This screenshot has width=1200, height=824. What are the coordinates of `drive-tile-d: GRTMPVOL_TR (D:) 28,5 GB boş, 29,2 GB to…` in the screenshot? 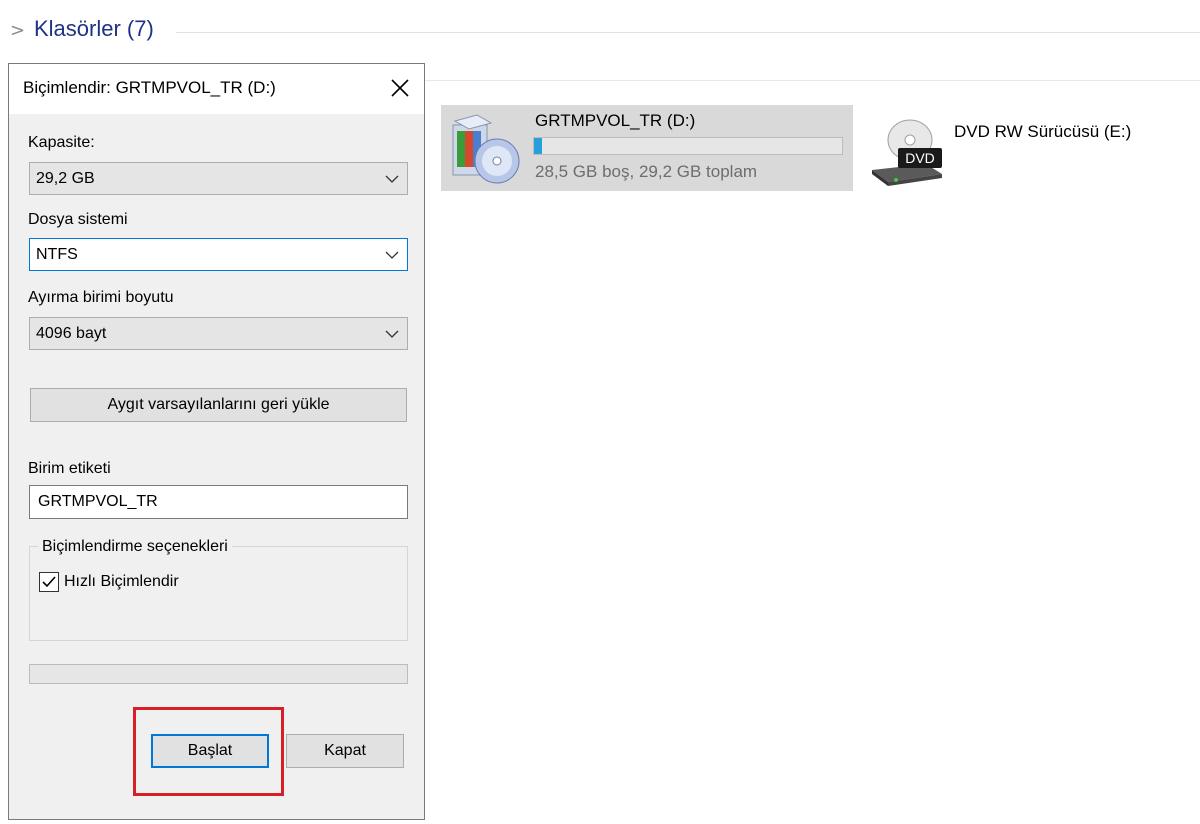 It's located at (647, 148).